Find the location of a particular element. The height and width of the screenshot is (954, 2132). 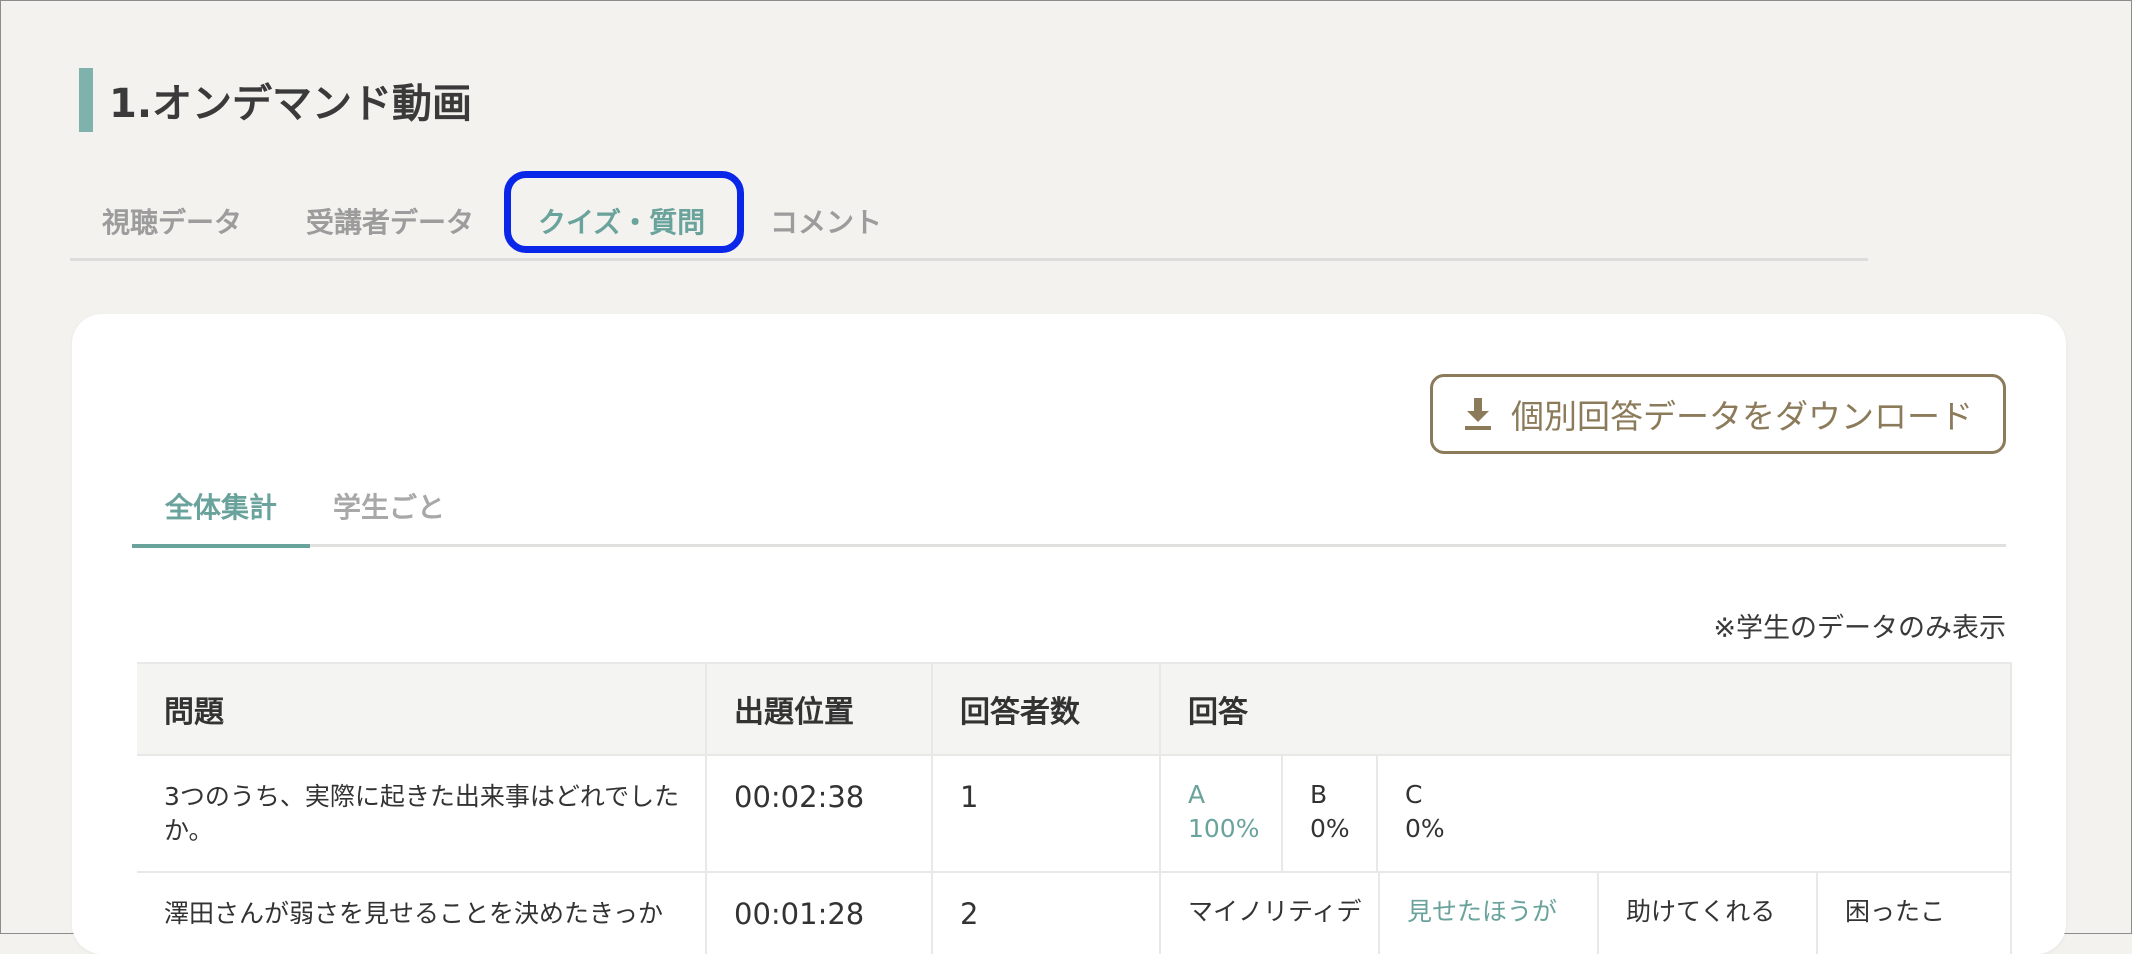

data-scope-note: ※学生のデータのみ表示 is located at coordinates (1859, 628).